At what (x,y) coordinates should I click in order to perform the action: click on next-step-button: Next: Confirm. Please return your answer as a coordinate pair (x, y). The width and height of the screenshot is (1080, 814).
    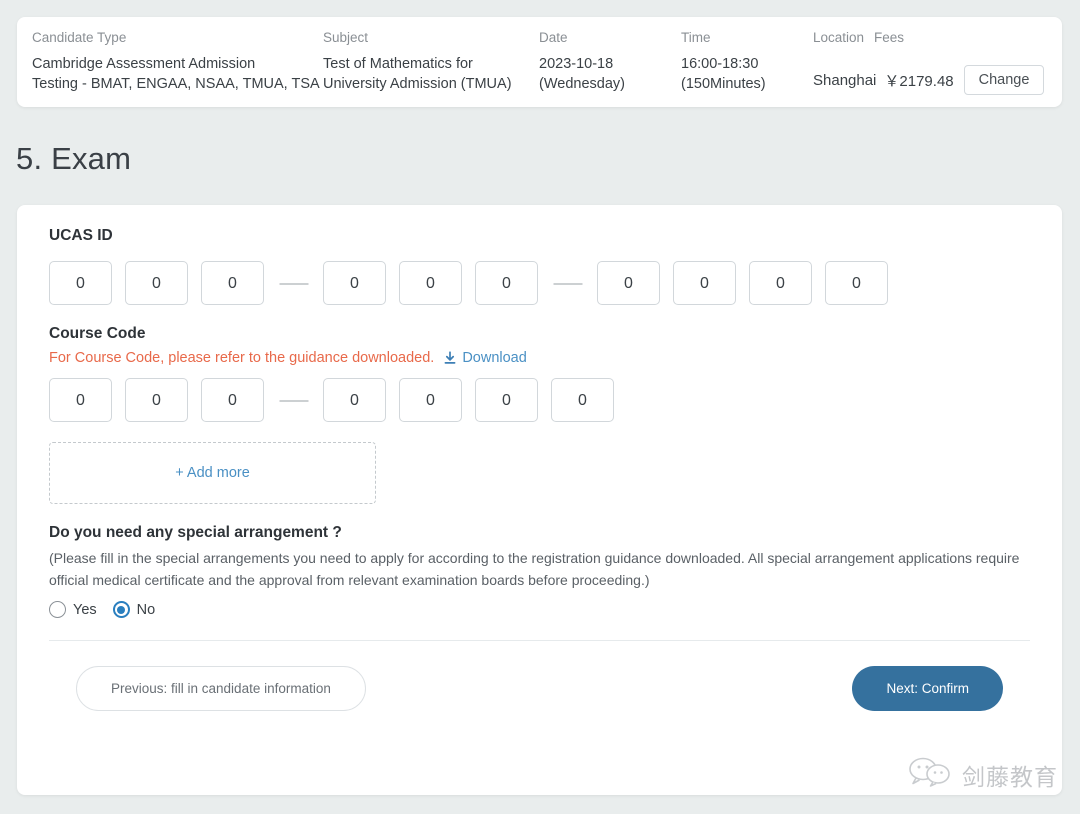
    Looking at the image, I should click on (927, 688).